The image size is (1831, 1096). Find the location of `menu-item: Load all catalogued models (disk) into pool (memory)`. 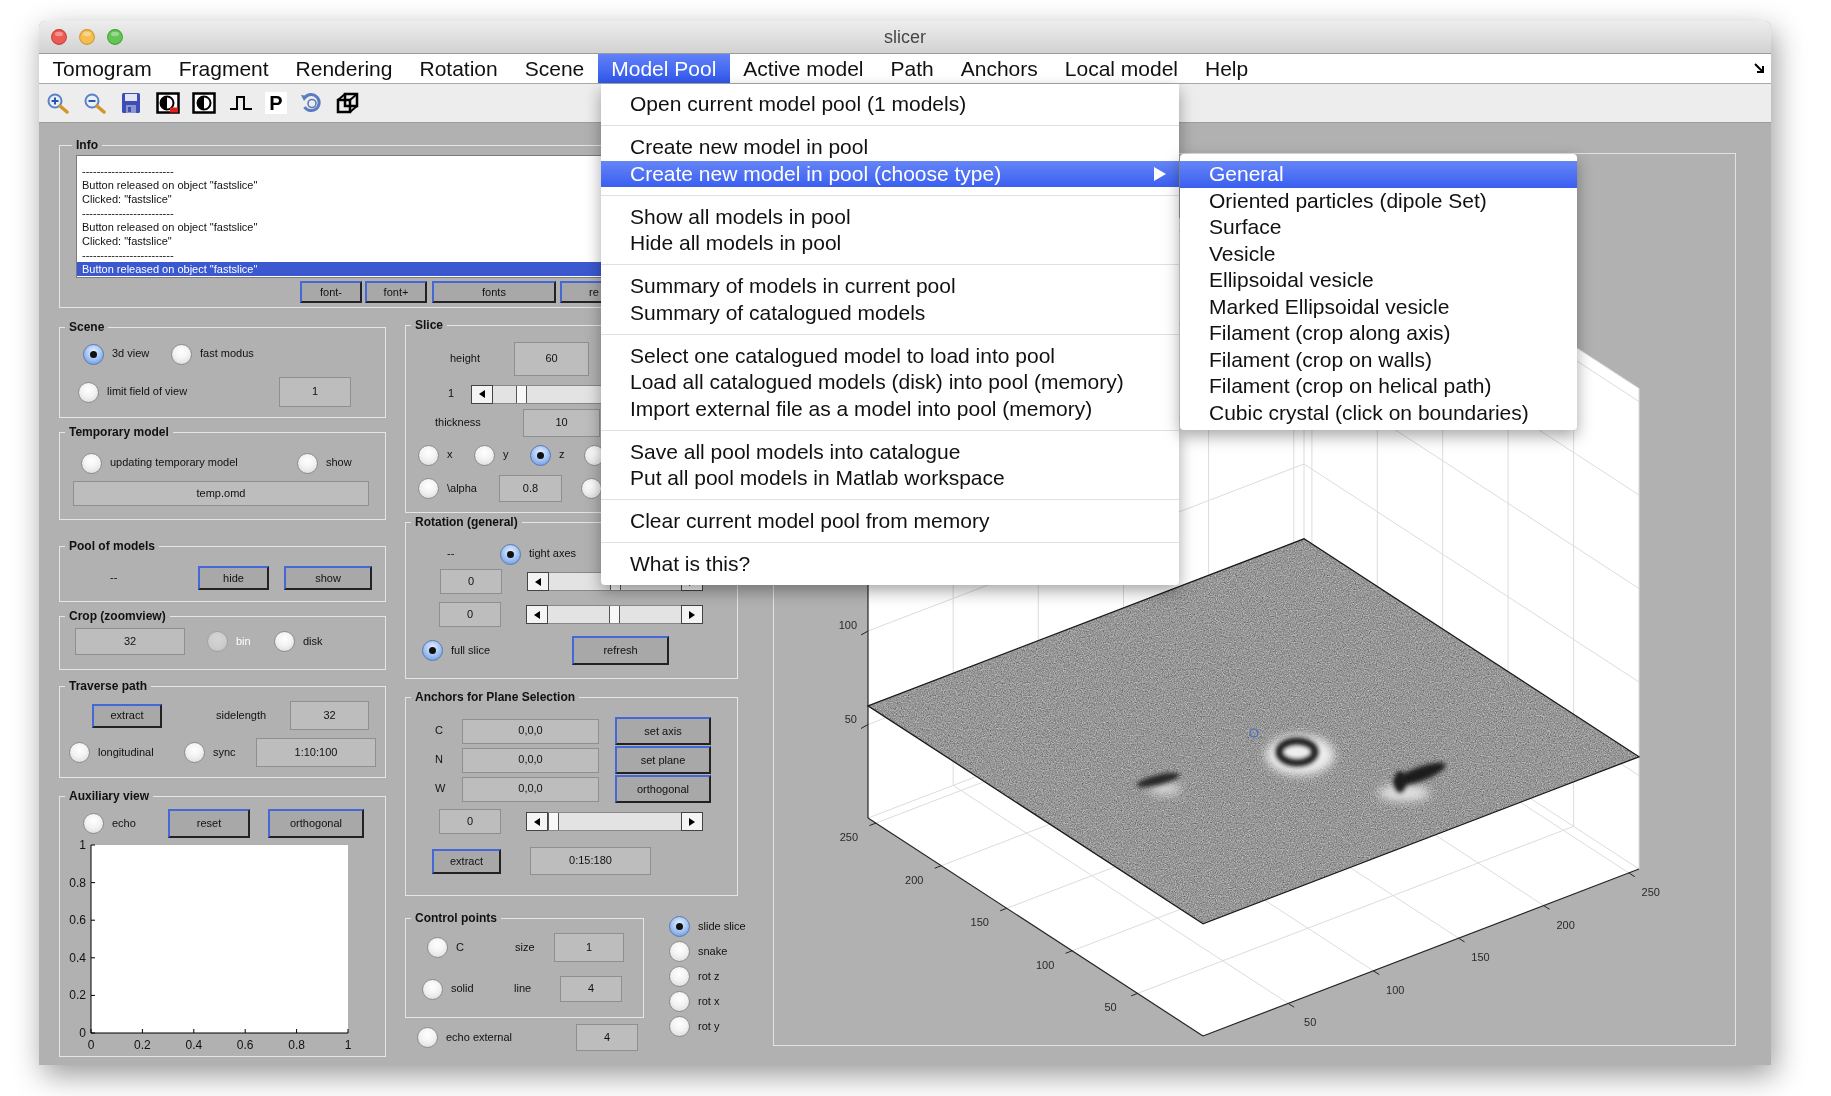

menu-item: Load all catalogued models (disk) into pool (memory) is located at coordinates (890, 382).